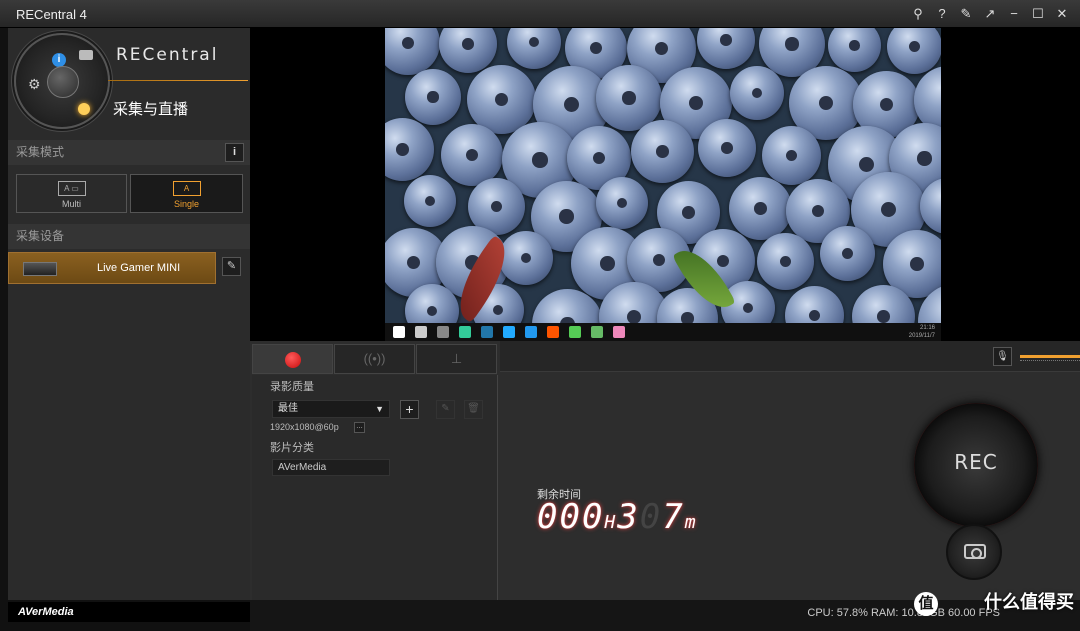 The width and height of the screenshot is (1080, 631). Describe the element at coordinates (628, 517) in the screenshot. I see `timer-minutes-lit: 3` at that location.